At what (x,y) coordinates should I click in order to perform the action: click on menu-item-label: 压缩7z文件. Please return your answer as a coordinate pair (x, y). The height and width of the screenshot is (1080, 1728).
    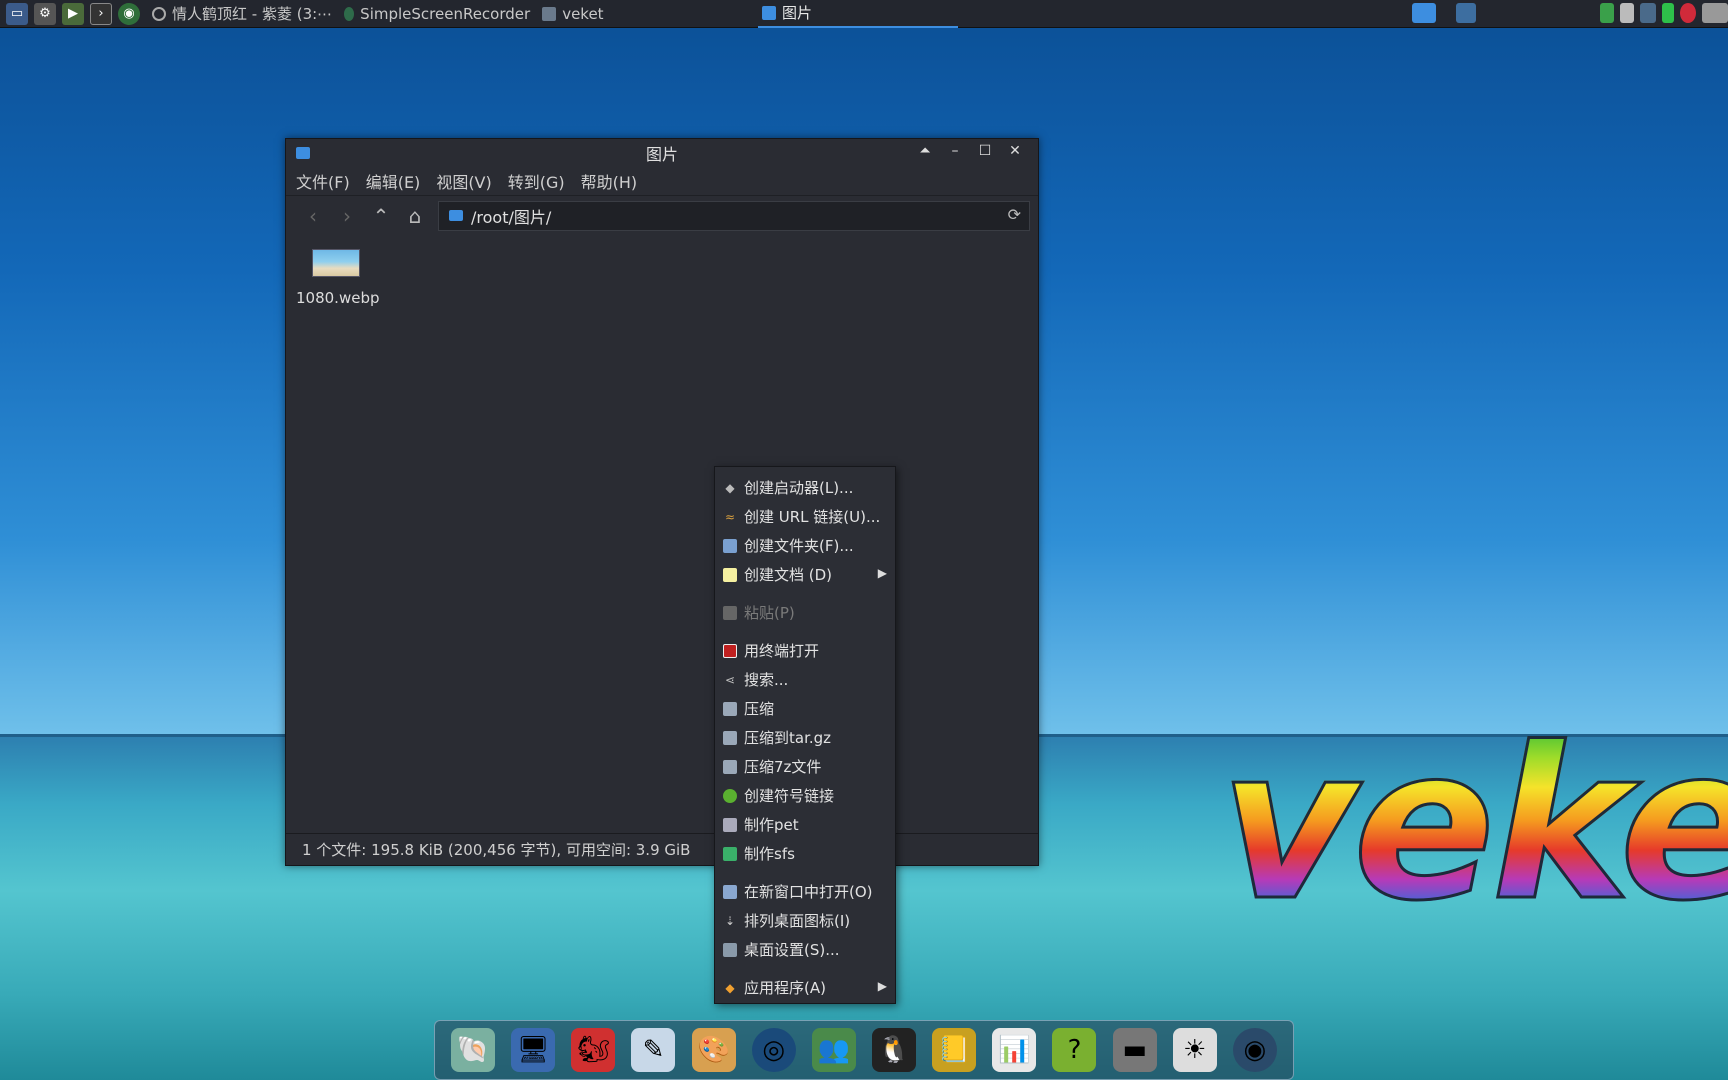
    Looking at the image, I should click on (783, 767).